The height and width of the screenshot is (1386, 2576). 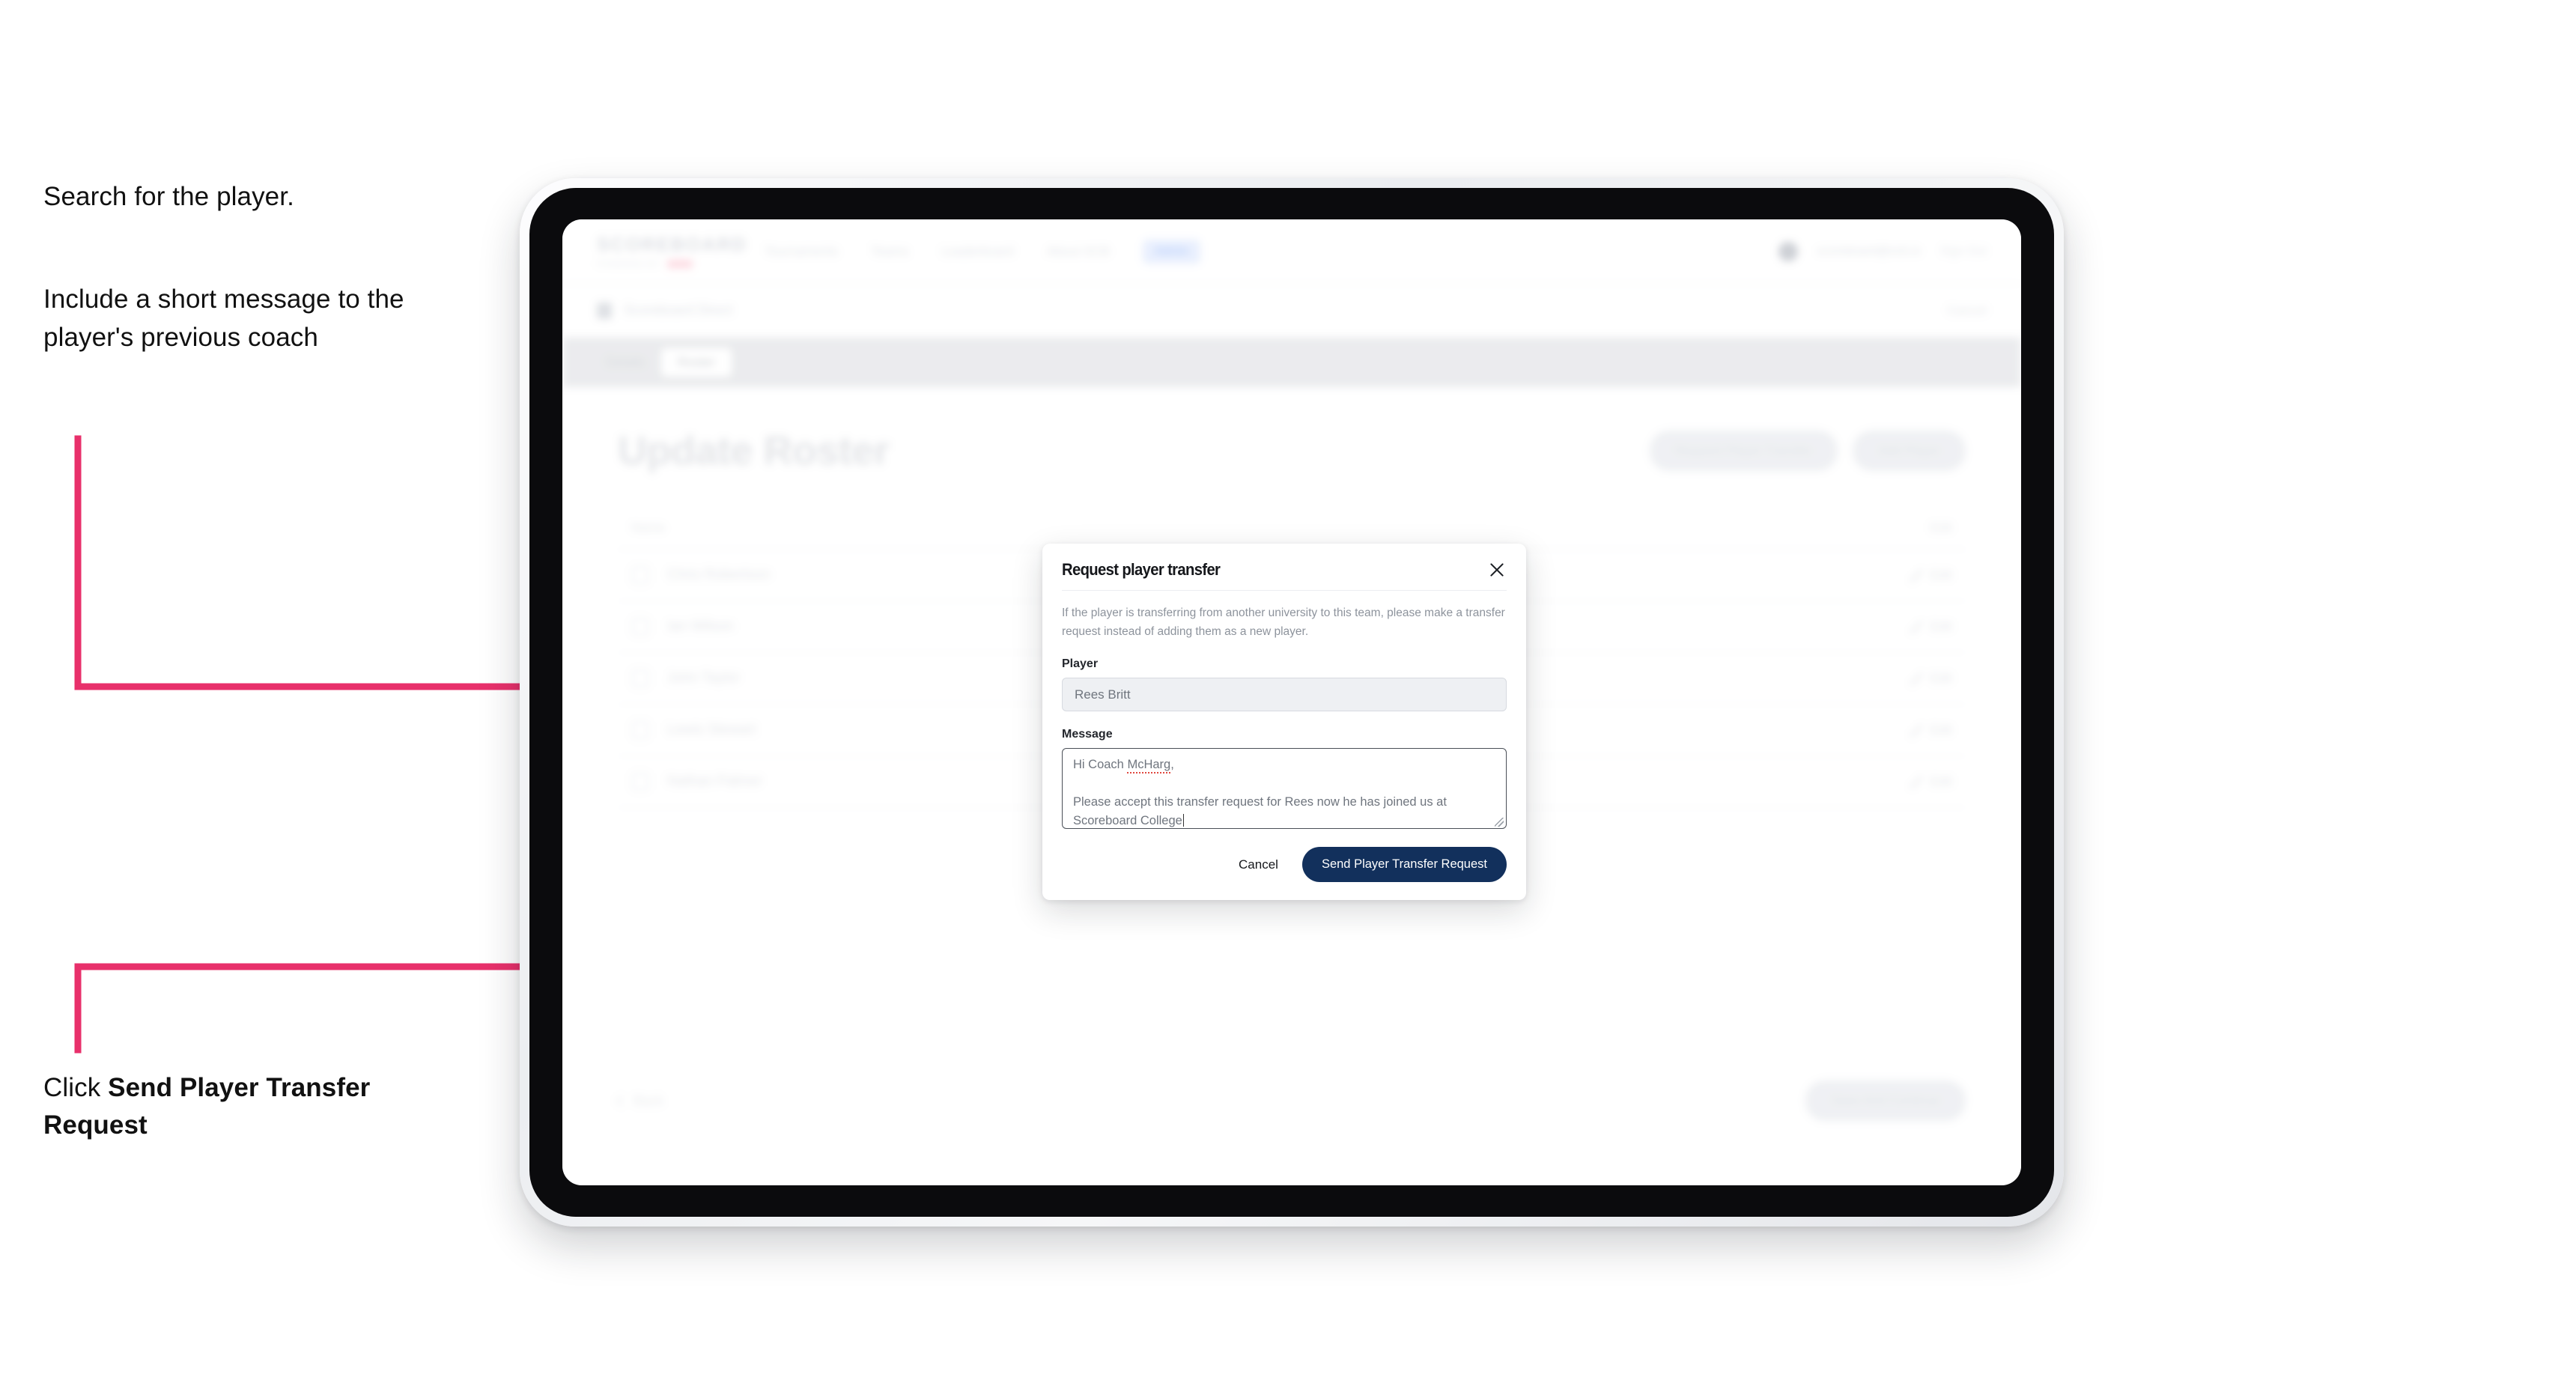 What do you see at coordinates (168, 197) in the screenshot?
I see `annotation-search-note: Search for the player.` at bounding box center [168, 197].